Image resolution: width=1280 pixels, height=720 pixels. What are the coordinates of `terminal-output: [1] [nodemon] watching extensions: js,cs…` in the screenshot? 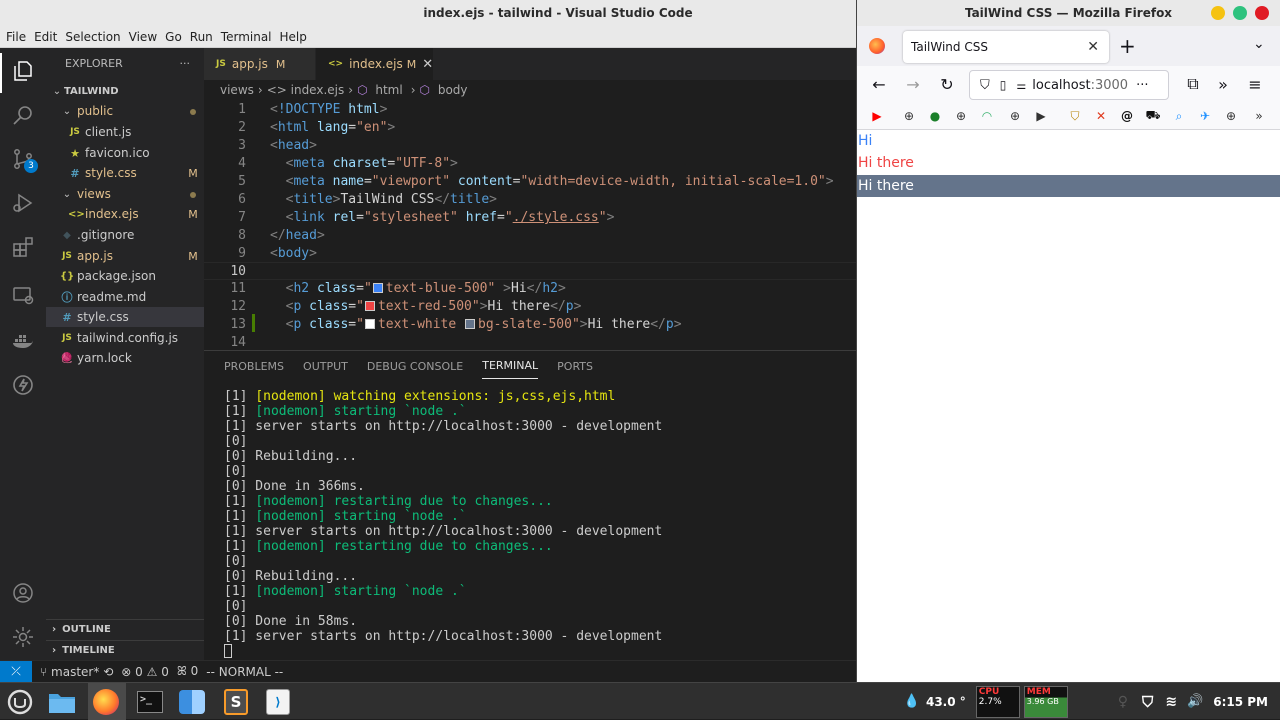 It's located at (443, 524).